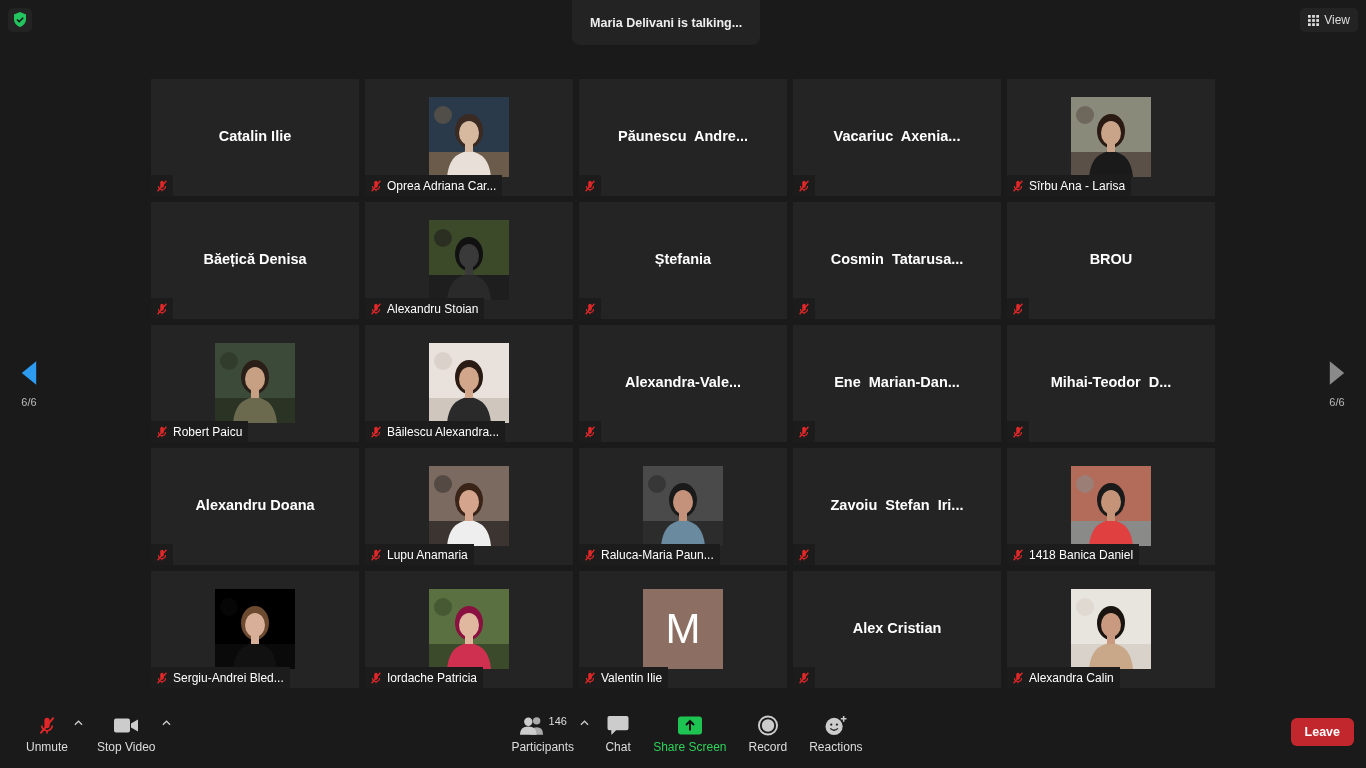 The height and width of the screenshot is (768, 1366). I want to click on participant-name: BROU, so click(1111, 259).